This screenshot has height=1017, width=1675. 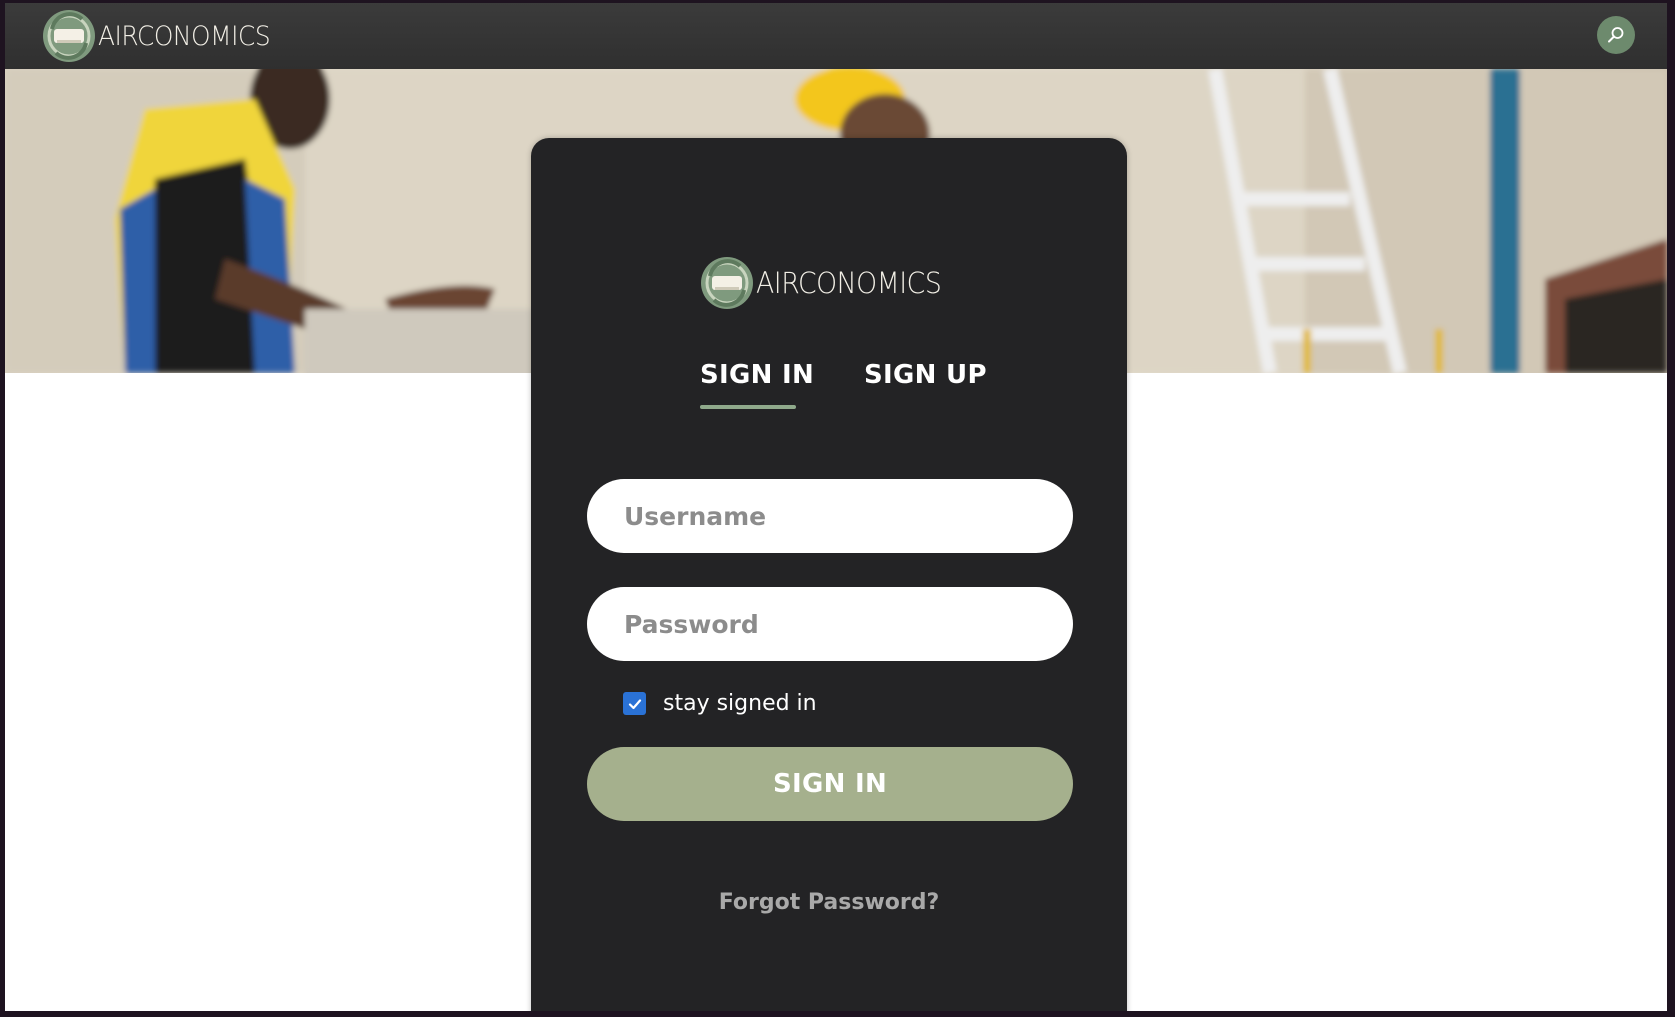 I want to click on stay-signed-in-row: stay signed in, so click(x=720, y=703).